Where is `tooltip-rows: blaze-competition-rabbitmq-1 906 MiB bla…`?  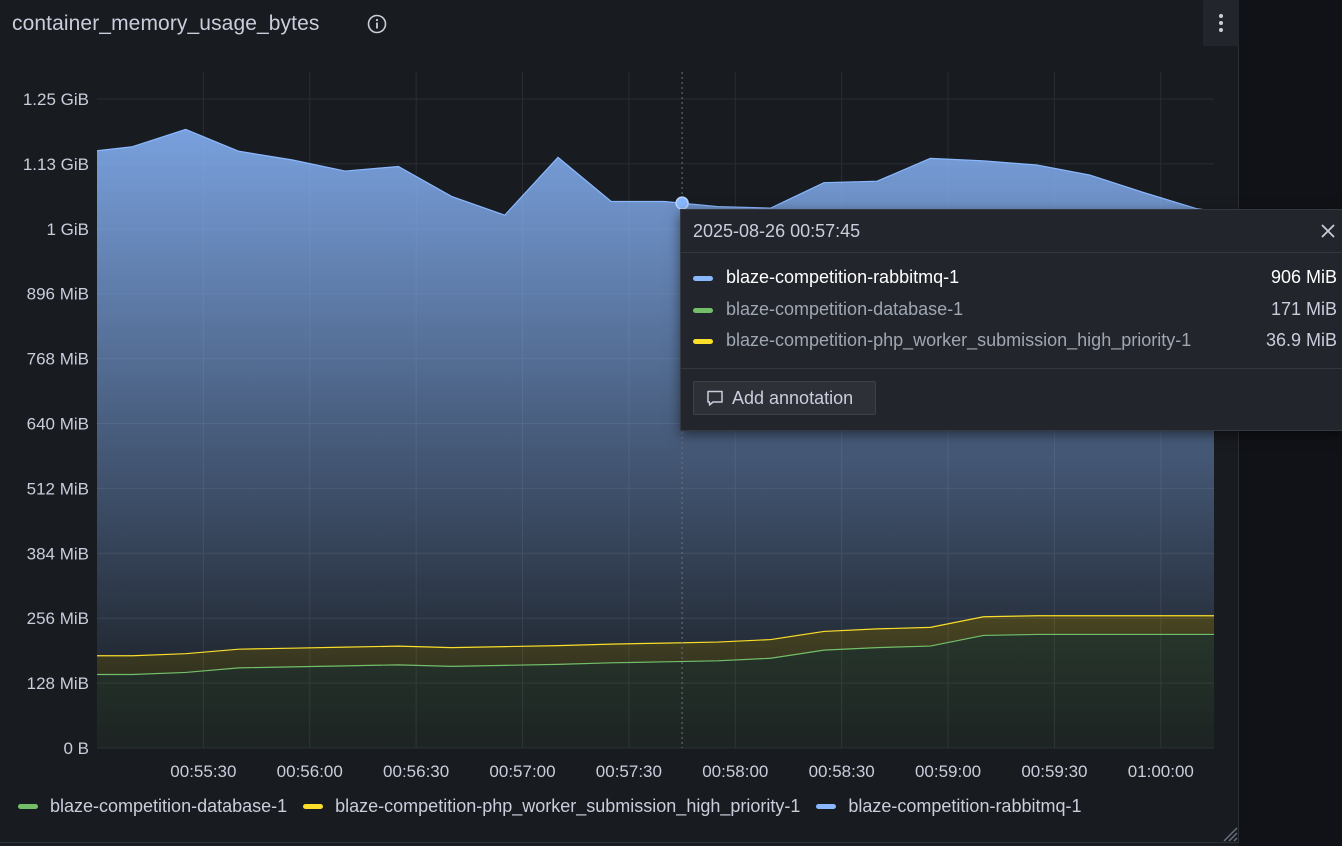 tooltip-rows: blaze-competition-rabbitmq-1 906 MiB bla… is located at coordinates (1011, 311).